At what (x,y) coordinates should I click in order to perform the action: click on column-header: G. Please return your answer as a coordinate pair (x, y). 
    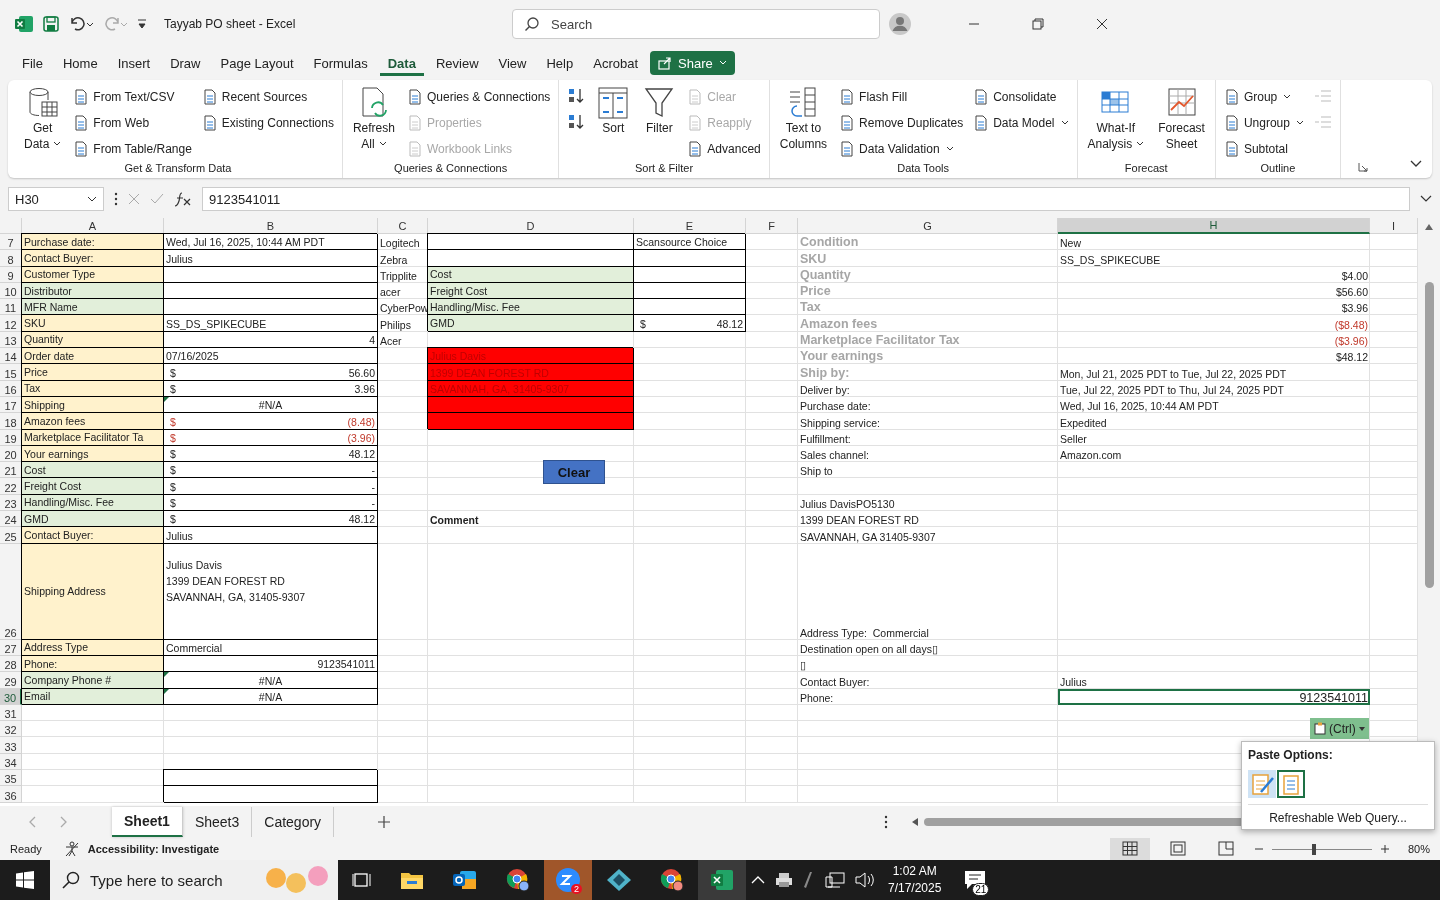
    Looking at the image, I should click on (928, 226).